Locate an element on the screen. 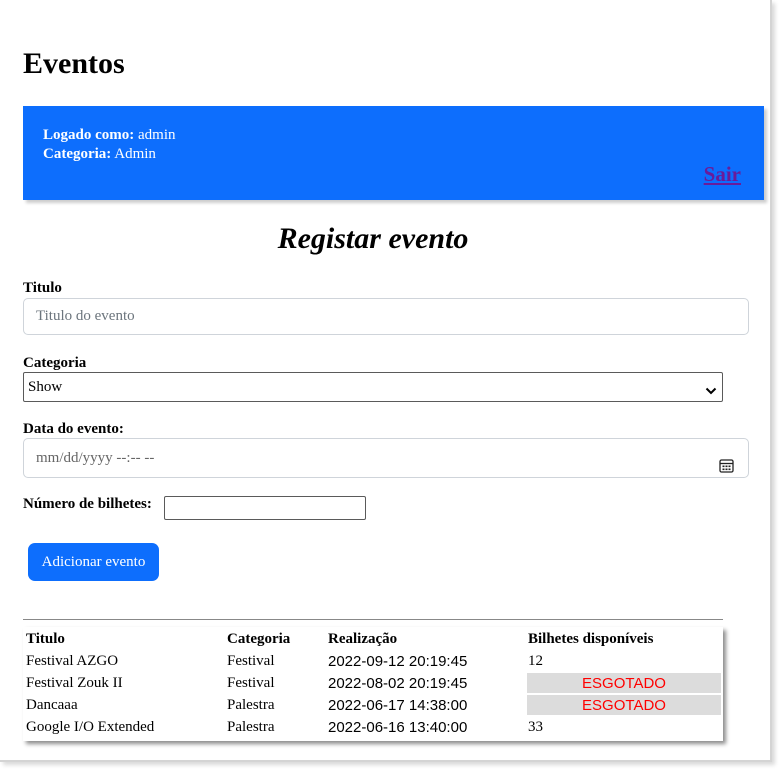  cell-titulo: Dancaaa is located at coordinates (52, 704).